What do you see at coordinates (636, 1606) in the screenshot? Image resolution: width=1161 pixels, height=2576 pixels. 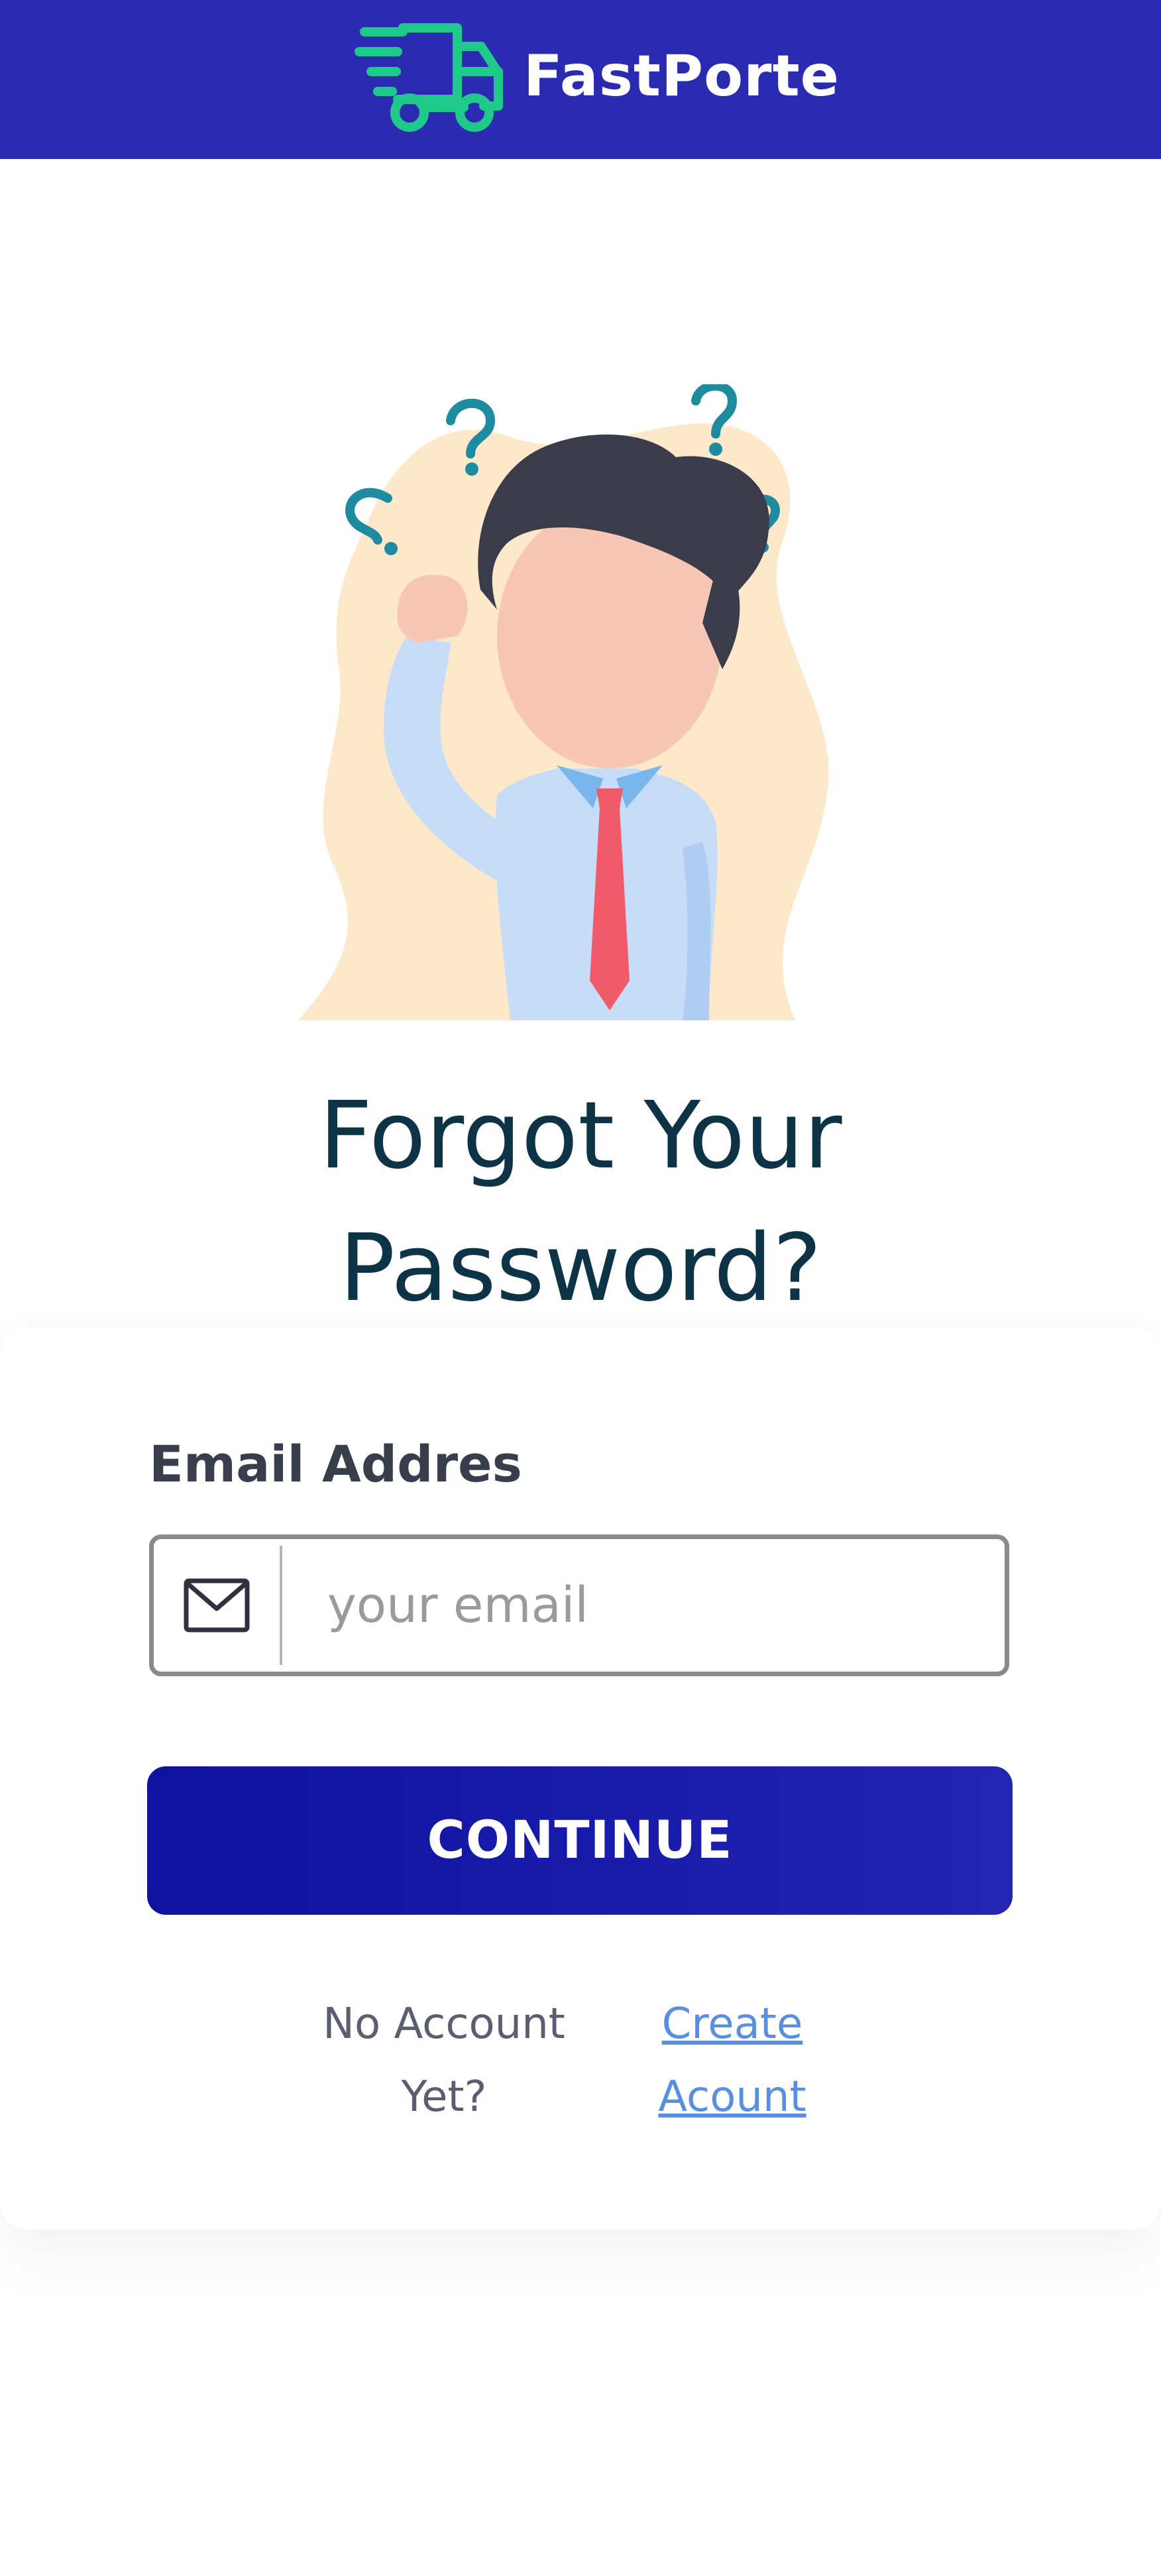 I see `email-input` at bounding box center [636, 1606].